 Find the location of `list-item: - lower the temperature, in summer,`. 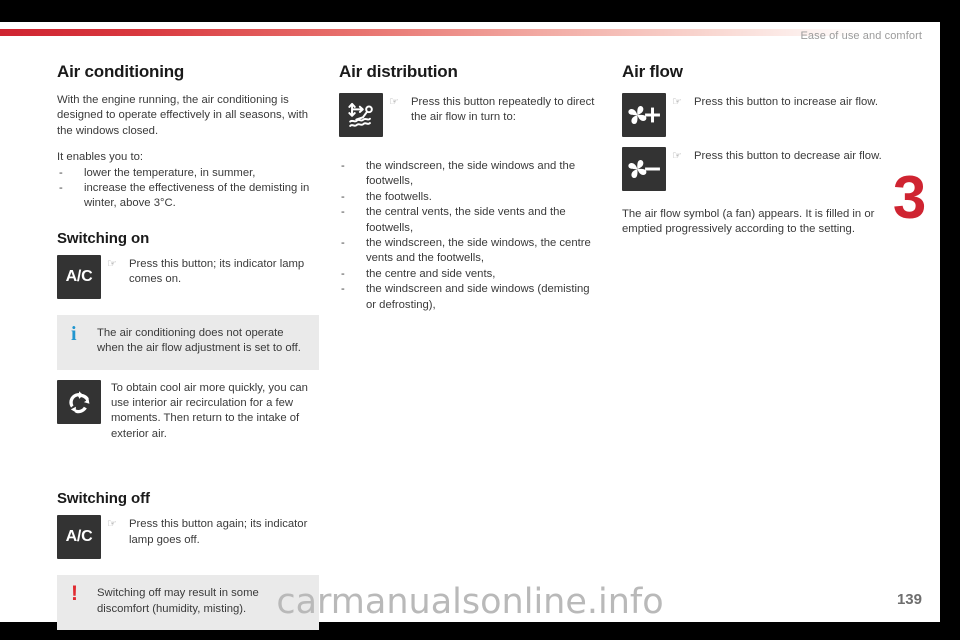

list-item: - lower the temperature, in summer, is located at coordinates (188, 173).